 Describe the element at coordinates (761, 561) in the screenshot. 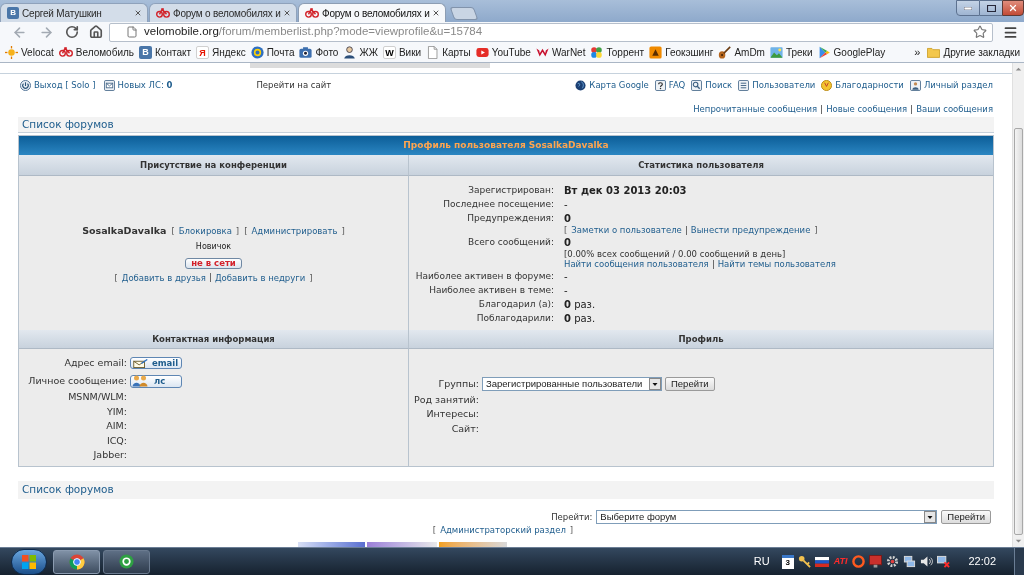

I see `input-language: RU` at that location.